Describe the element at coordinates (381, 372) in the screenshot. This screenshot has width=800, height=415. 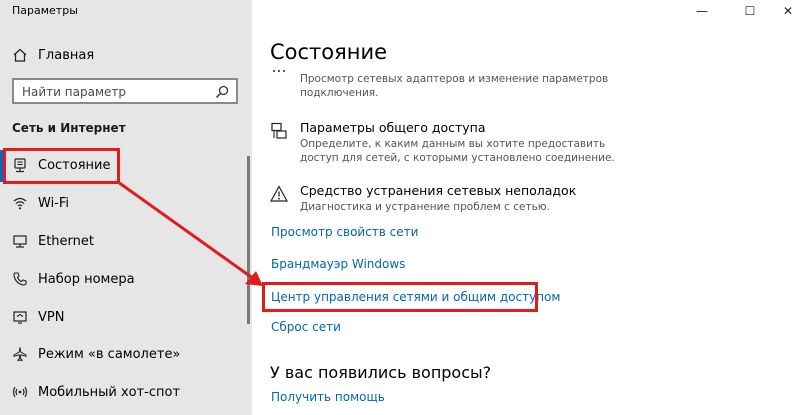
I see `questions-title: У вас появились вопросы?` at that location.